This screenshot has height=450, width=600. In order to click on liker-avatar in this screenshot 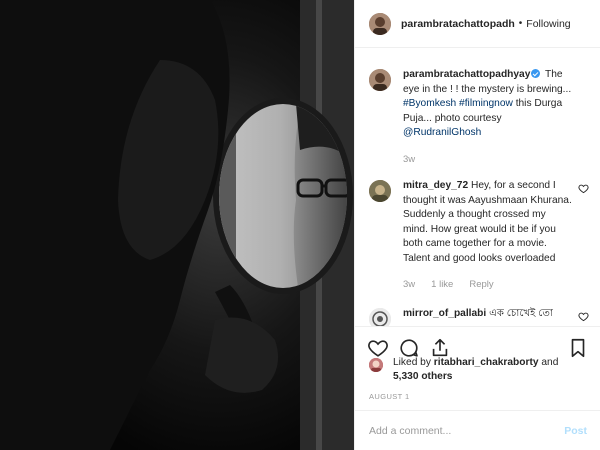, I will do `click(376, 365)`.